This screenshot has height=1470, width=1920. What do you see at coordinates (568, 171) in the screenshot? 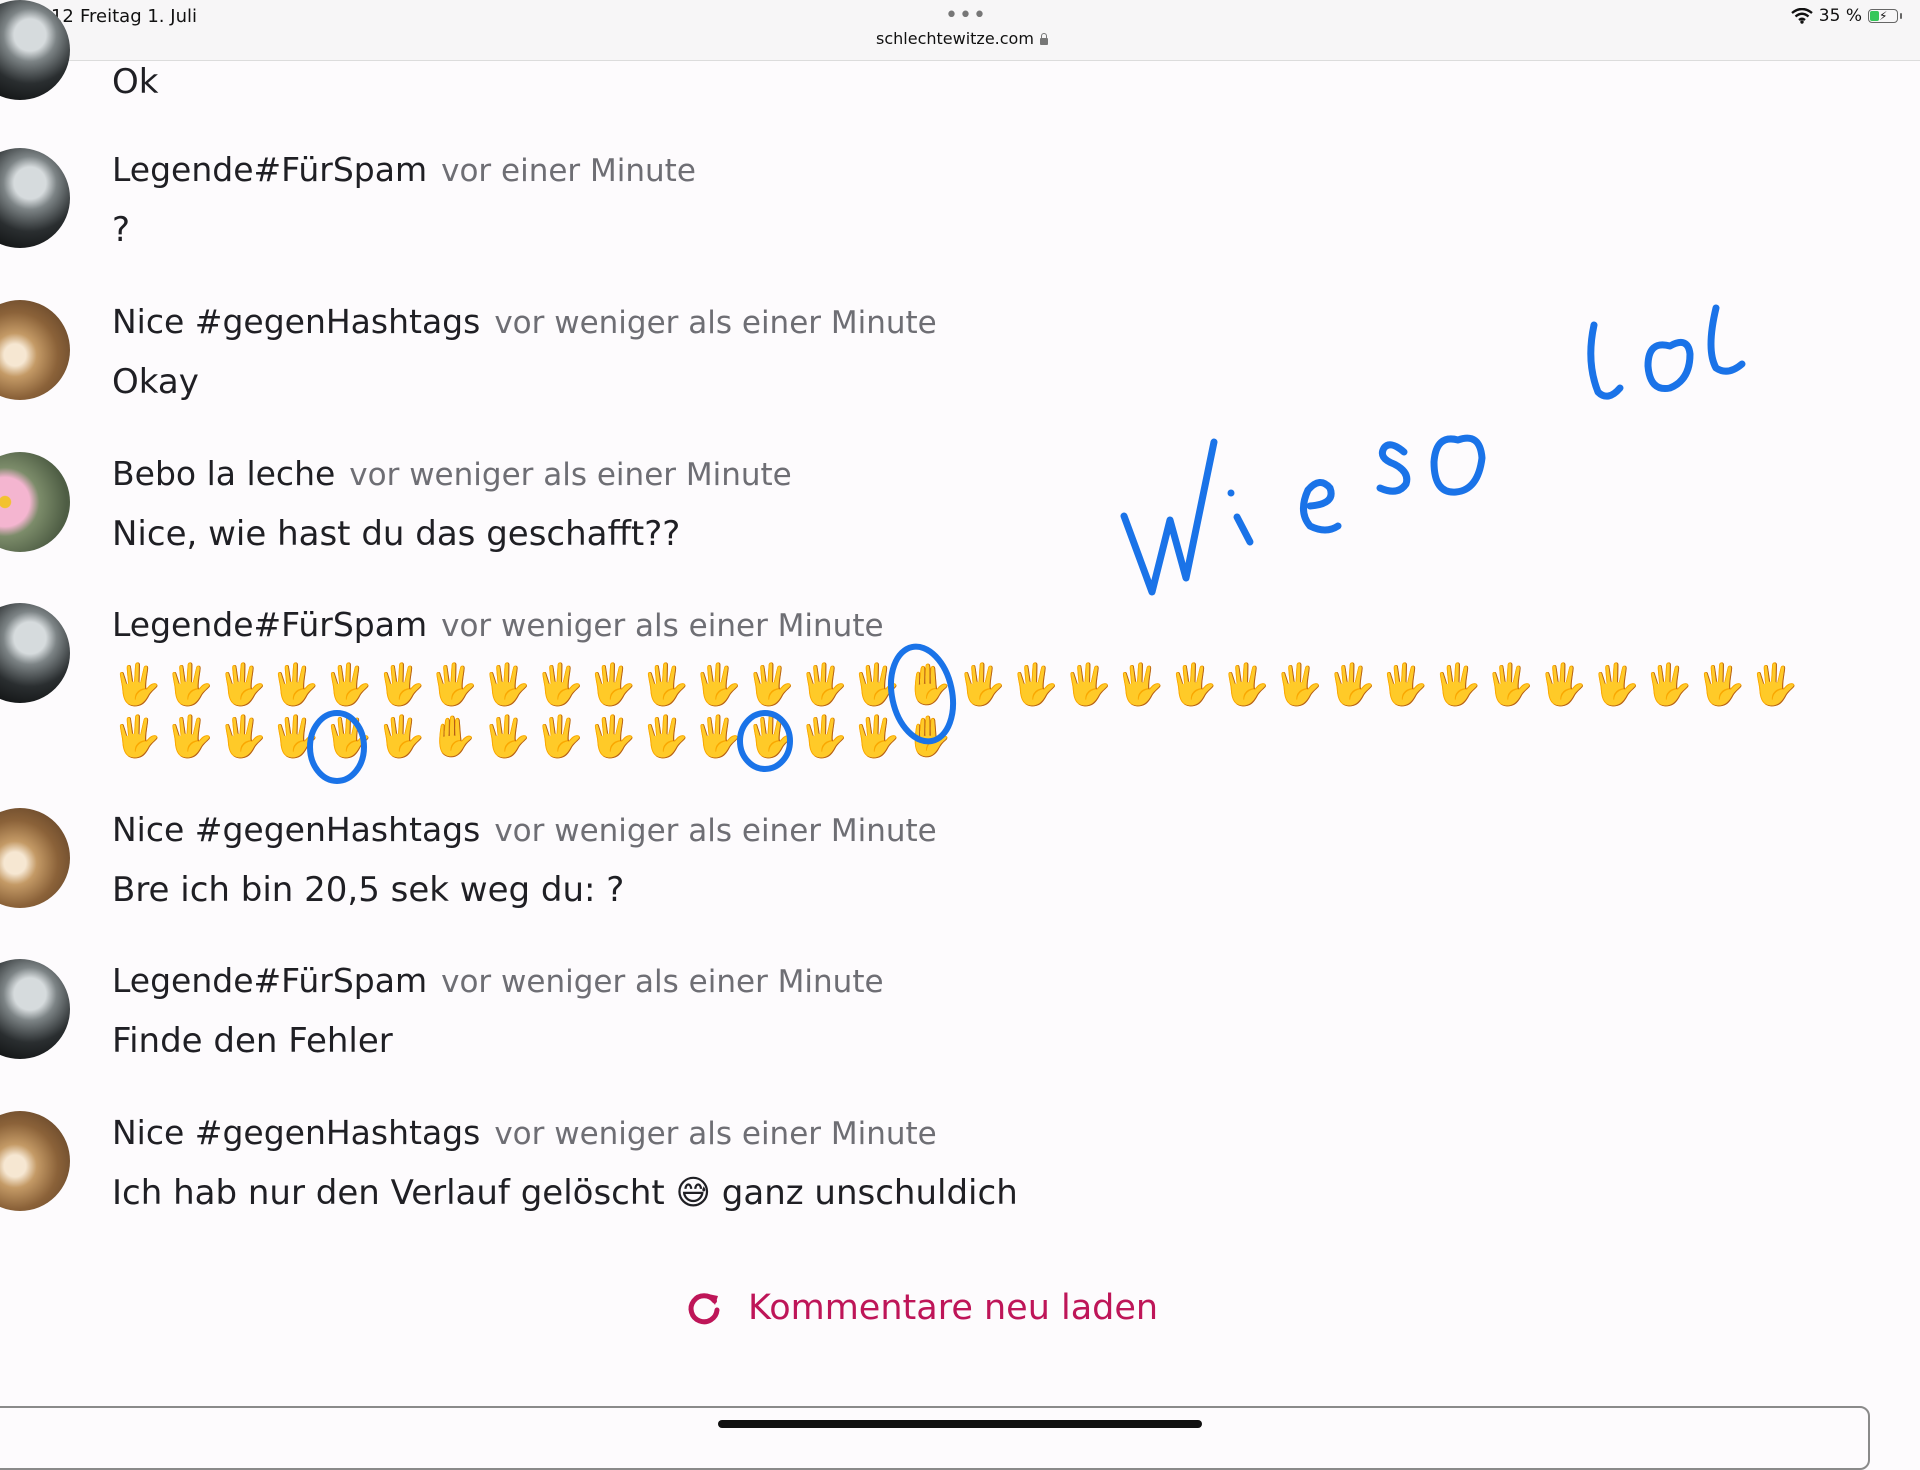
I see `comment-time: vor einer Minute` at bounding box center [568, 171].